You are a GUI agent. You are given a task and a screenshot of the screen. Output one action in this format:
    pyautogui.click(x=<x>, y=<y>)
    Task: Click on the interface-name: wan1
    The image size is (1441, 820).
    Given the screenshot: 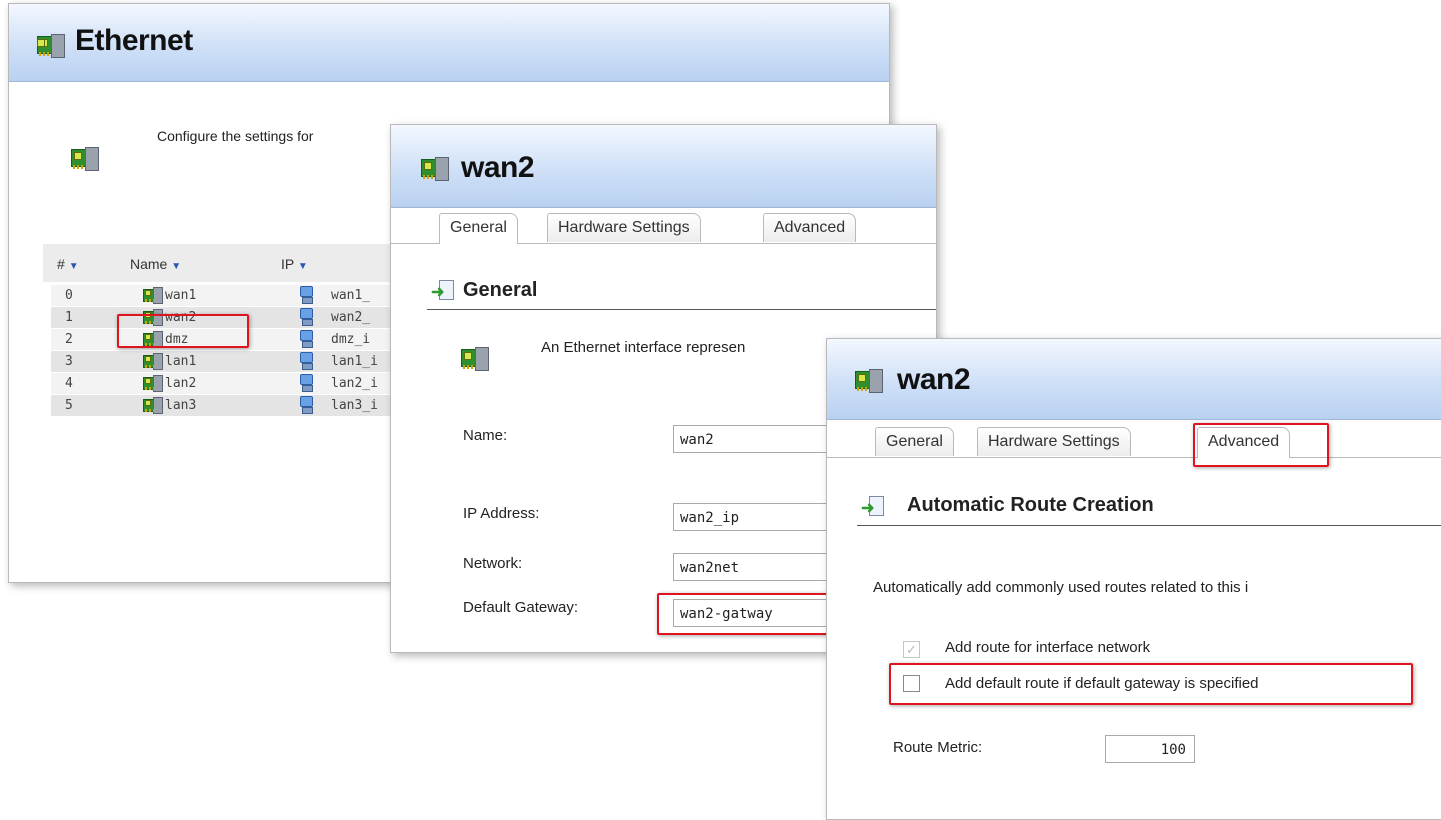 What is the action you would take?
    pyautogui.click(x=180, y=295)
    